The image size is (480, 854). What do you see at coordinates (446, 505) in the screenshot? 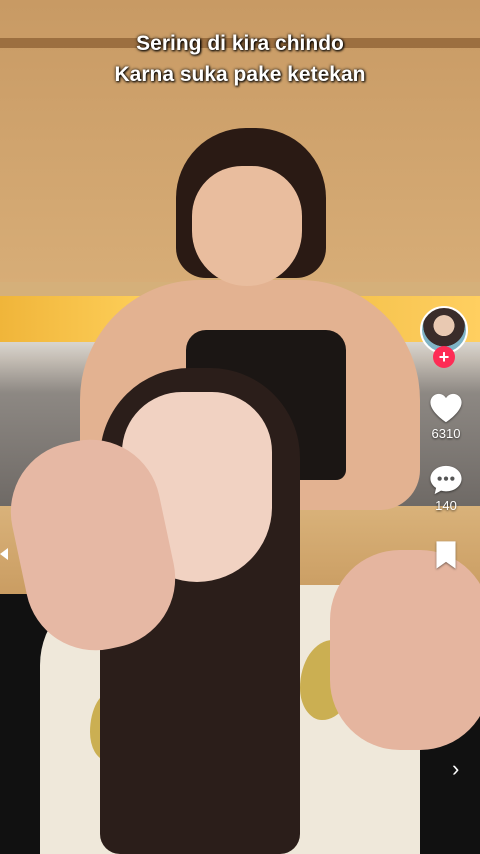
I see `comment-count: 140` at bounding box center [446, 505].